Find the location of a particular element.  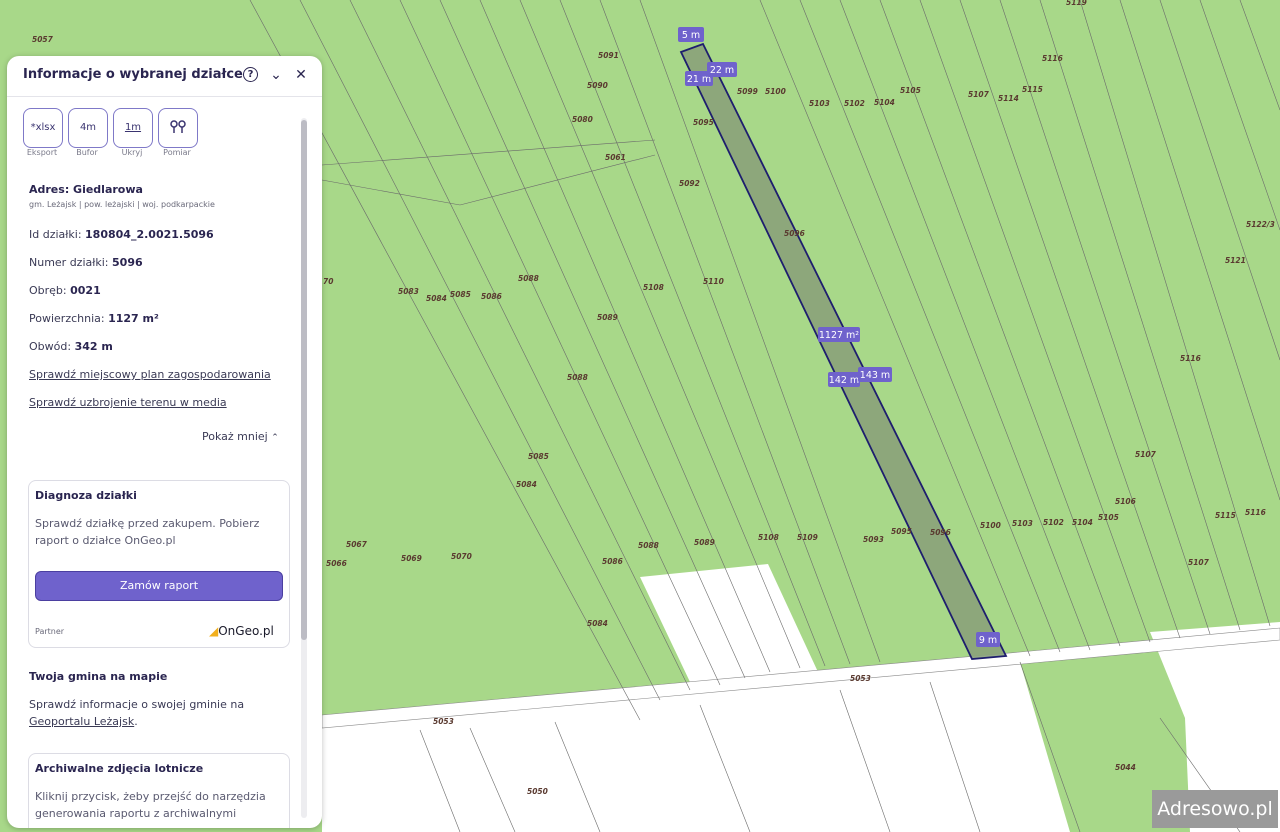

measure-button is located at coordinates (178, 128).